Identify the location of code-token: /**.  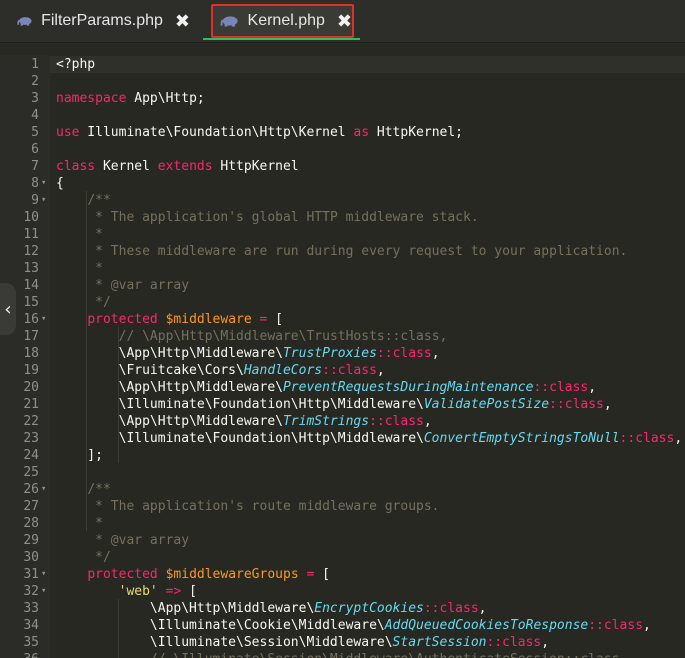
(99, 489).